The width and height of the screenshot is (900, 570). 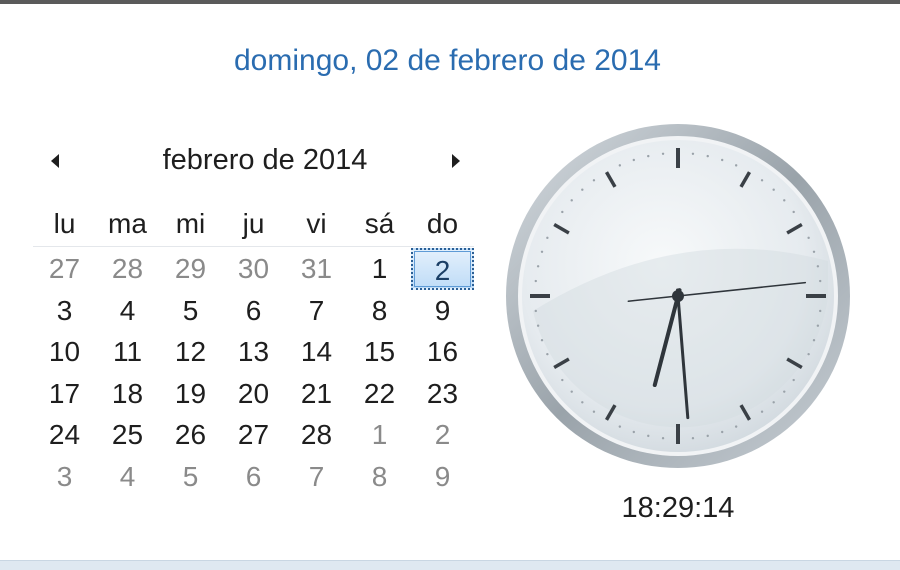 I want to click on calendar-day: 21, so click(x=316, y=394).